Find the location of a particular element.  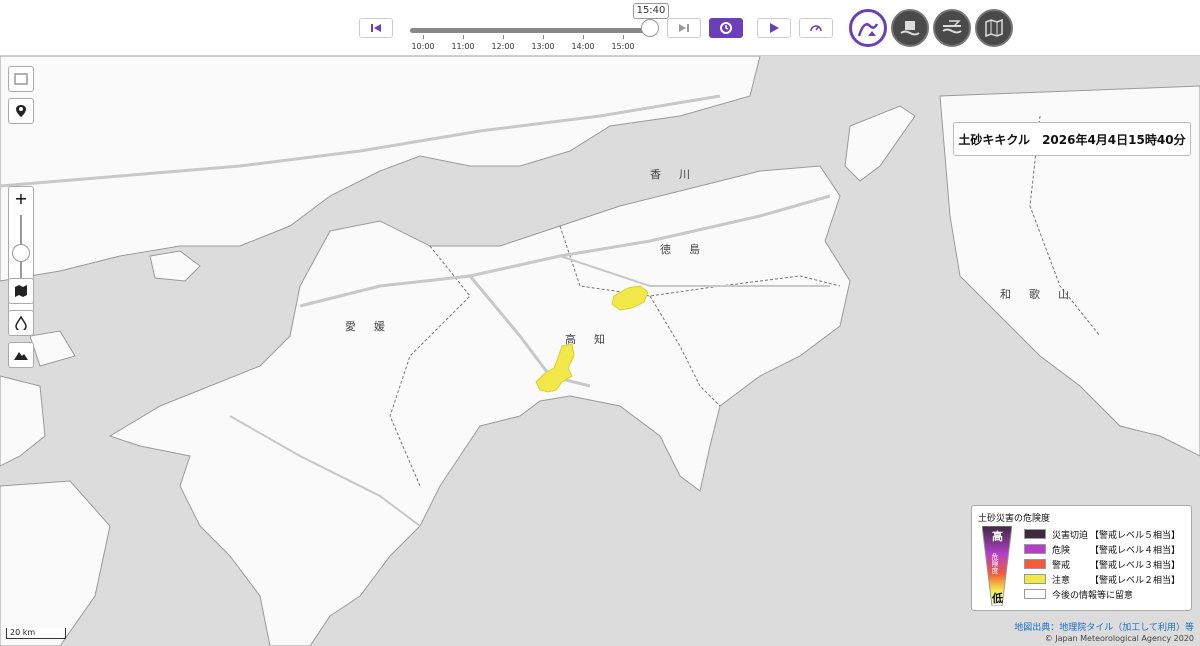

inundation-risk-icon is located at coordinates (910, 28).